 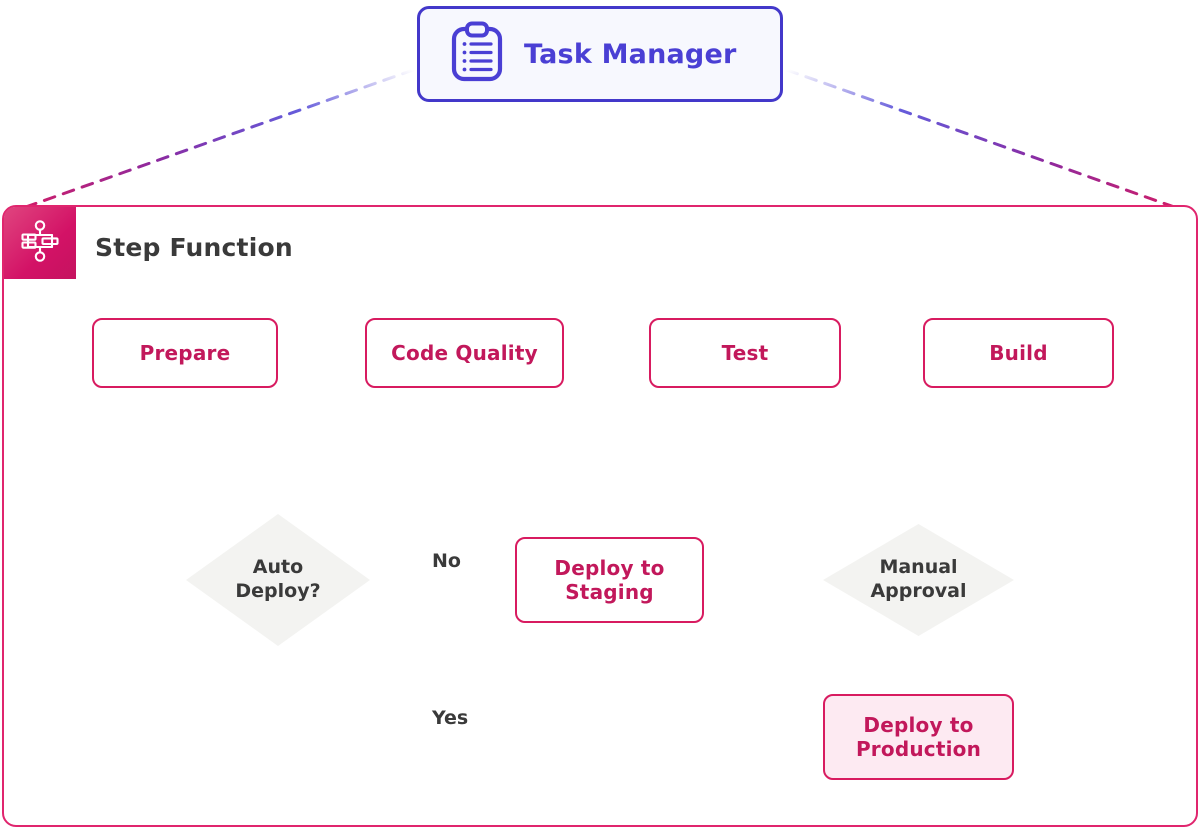 What do you see at coordinates (918, 749) in the screenshot?
I see `node-deploy-to-production-line2: Production` at bounding box center [918, 749].